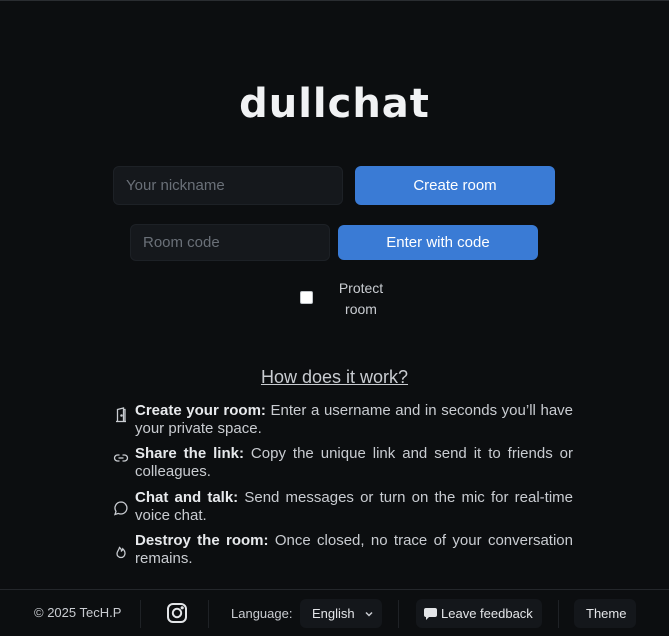 The width and height of the screenshot is (669, 636). What do you see at coordinates (177, 613) in the screenshot?
I see `instagram-icon` at bounding box center [177, 613].